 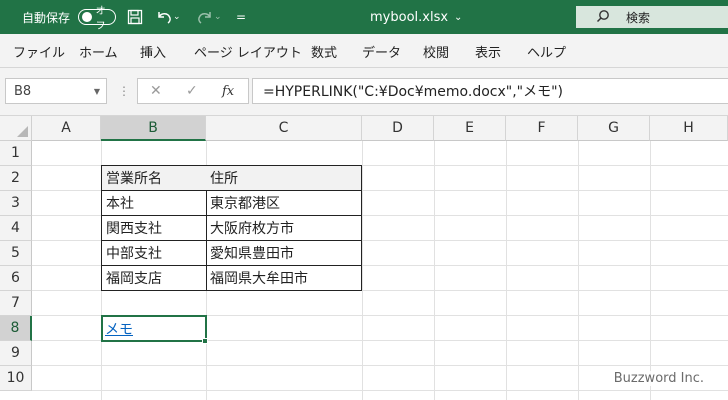 I want to click on search-placeholder: 検索, so click(x=638, y=17).